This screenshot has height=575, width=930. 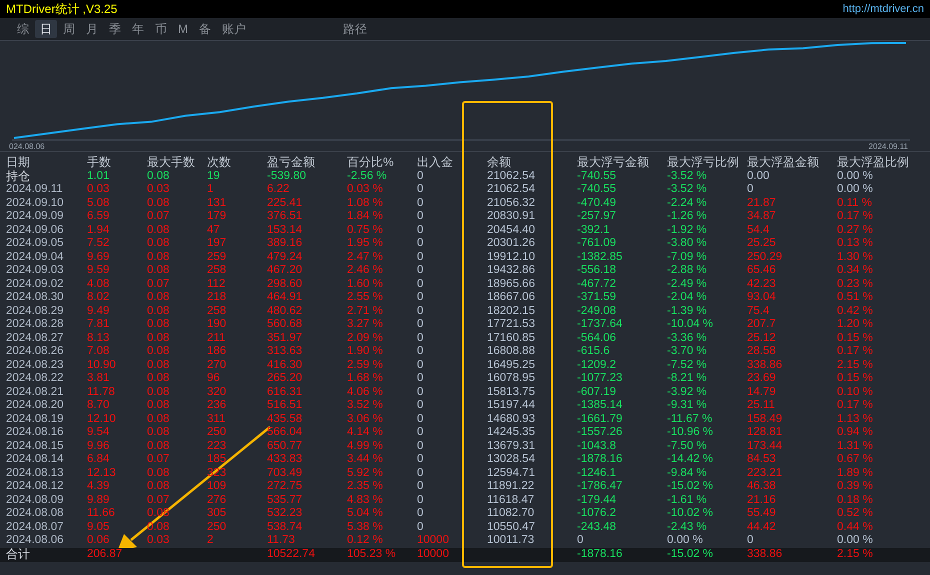 I want to click on table-cell-text: 3.06 %, so click(x=365, y=419).